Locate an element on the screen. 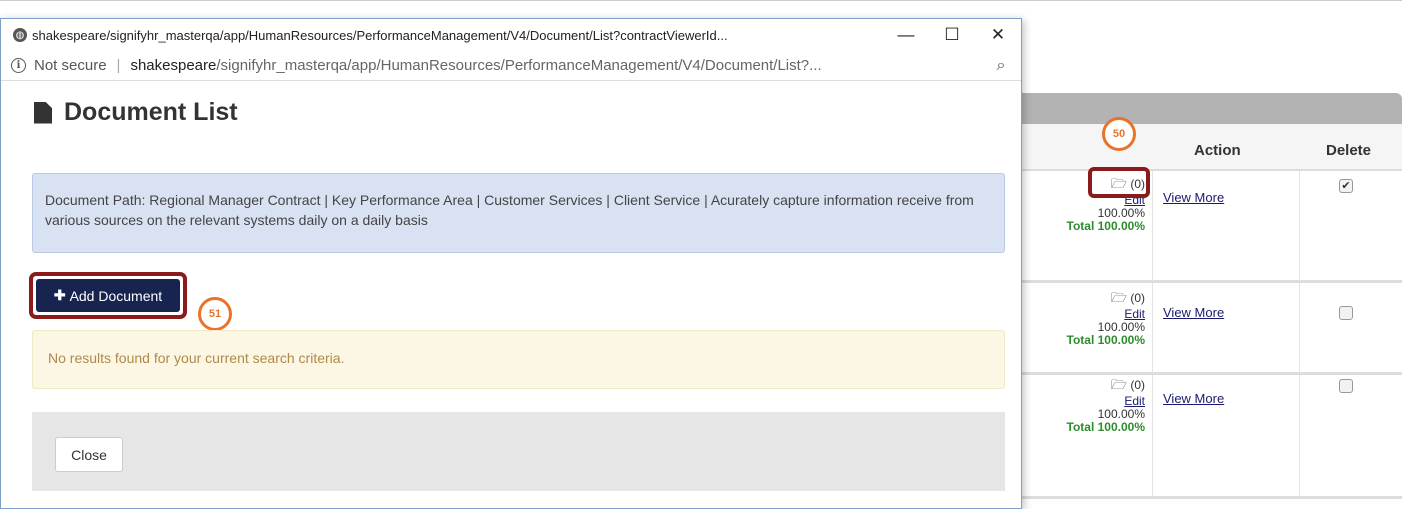  column-header-action: Action is located at coordinates (1217, 150).